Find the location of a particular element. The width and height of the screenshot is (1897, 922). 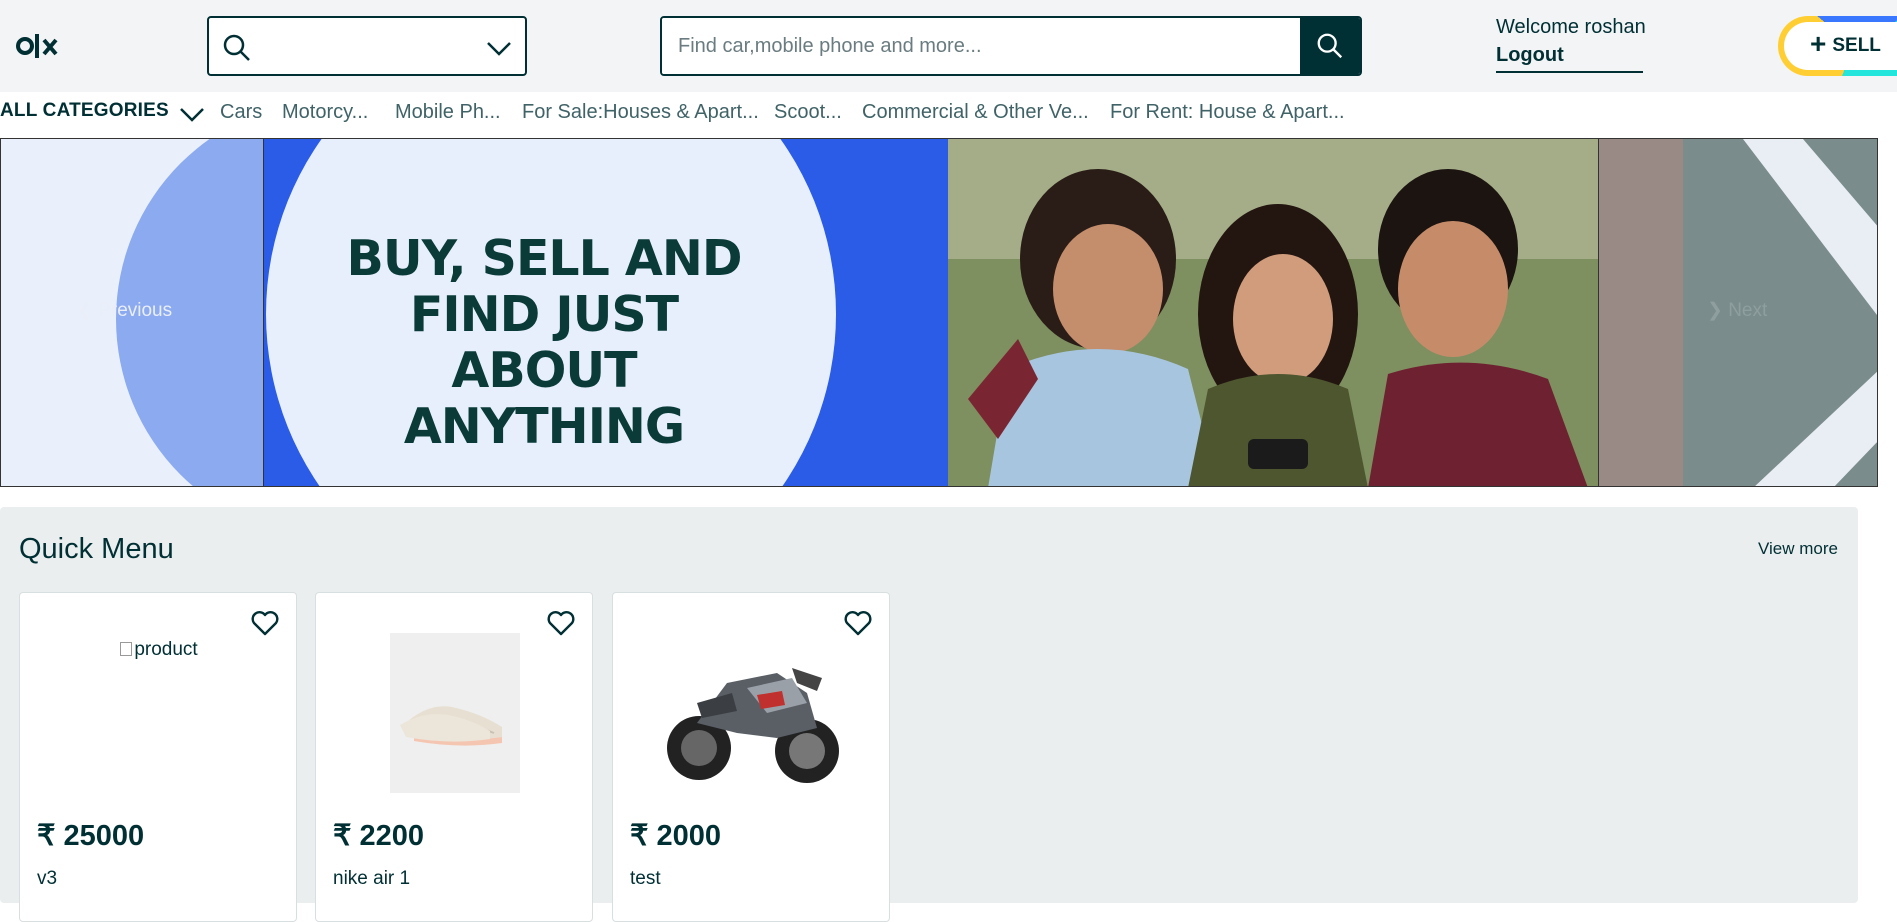

product-name: v3 is located at coordinates (47, 878).